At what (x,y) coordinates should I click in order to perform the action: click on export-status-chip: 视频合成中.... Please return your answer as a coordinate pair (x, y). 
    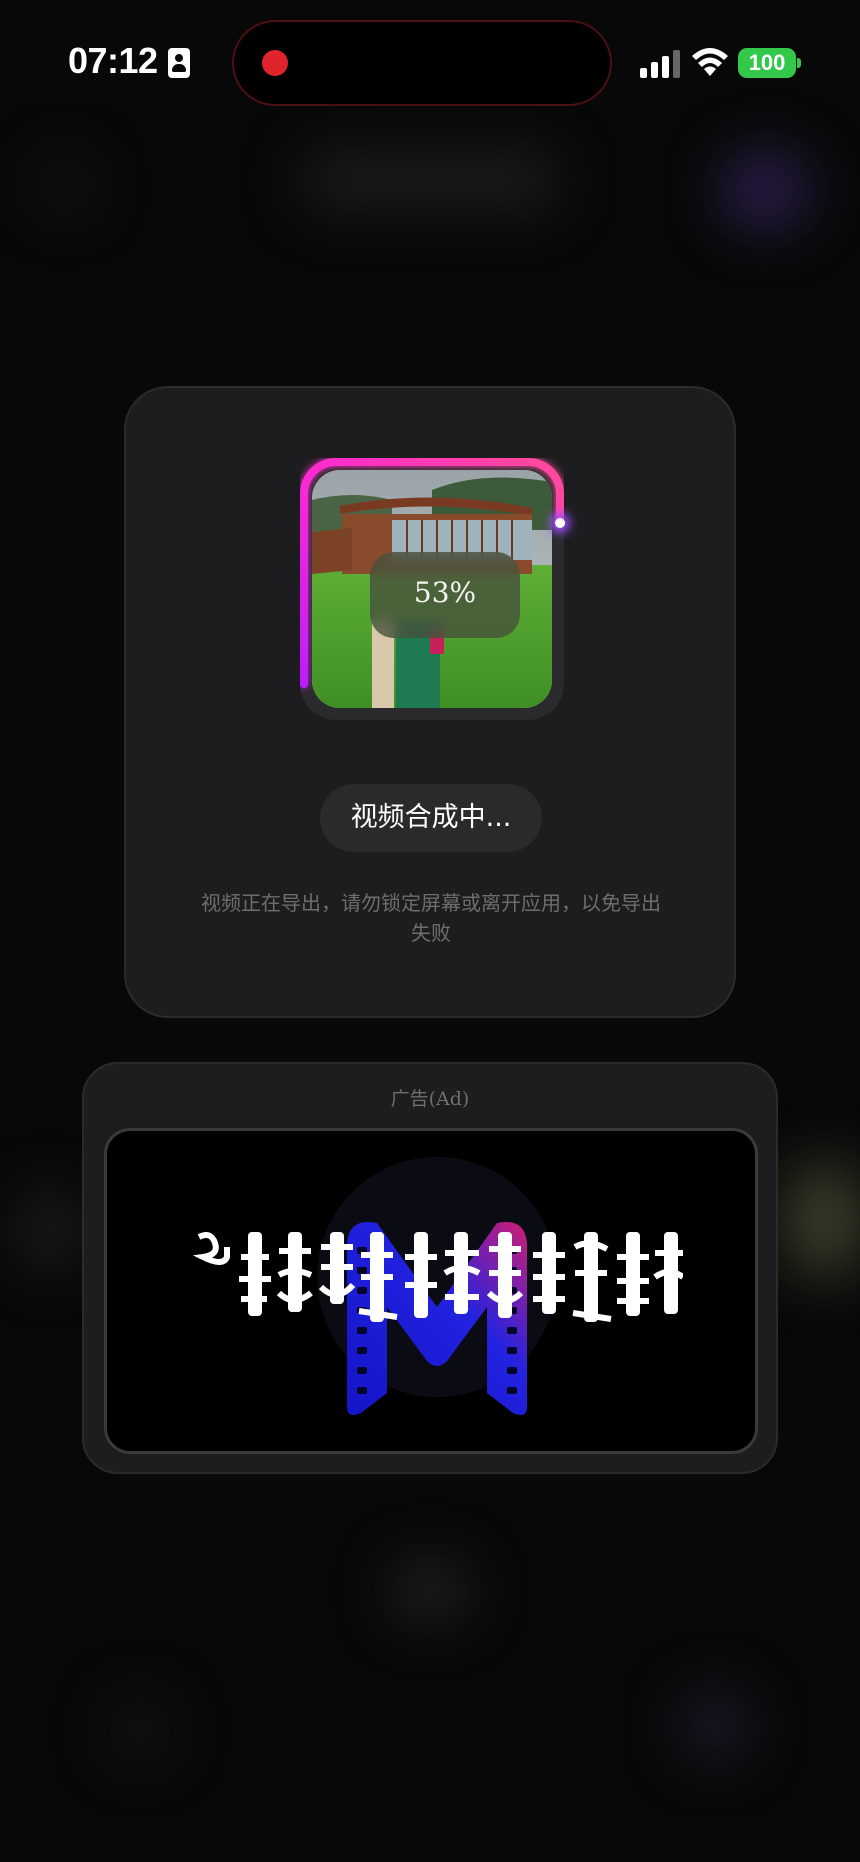
    Looking at the image, I should click on (431, 818).